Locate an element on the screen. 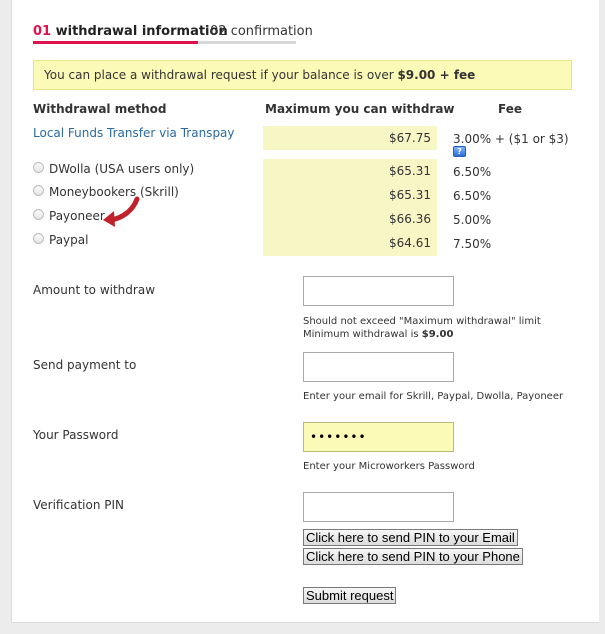 The height and width of the screenshot is (634, 605). max-payoneer: $66.36 is located at coordinates (410, 219).